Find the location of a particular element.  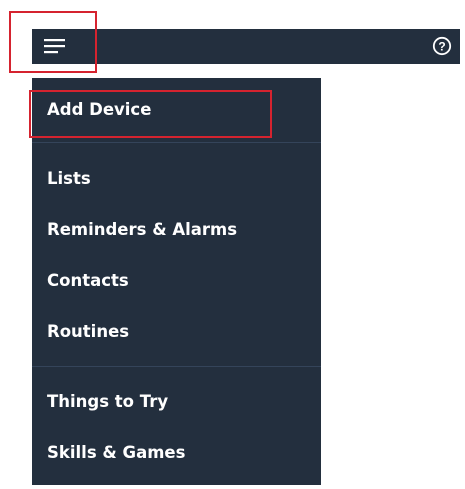

drawer-item-reminders-alarms: Reminders & Alarms is located at coordinates (177, 230).